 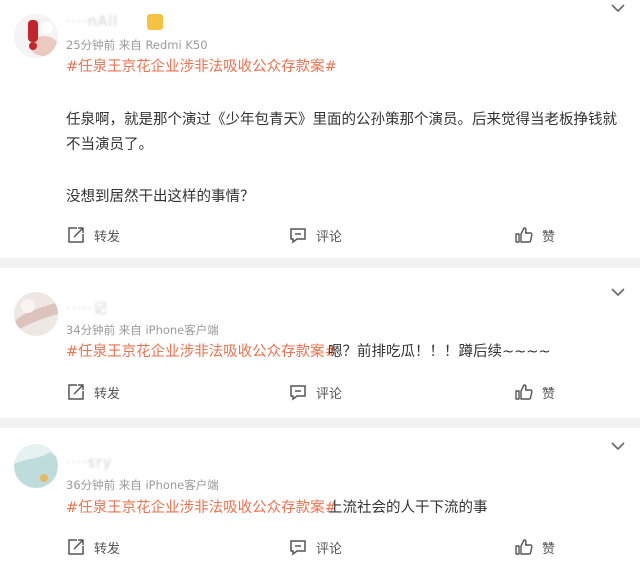 What do you see at coordinates (439, 352) in the screenshot?
I see `post-body: 嗯？前排吃瓜！！！蹲后续~~~~` at bounding box center [439, 352].